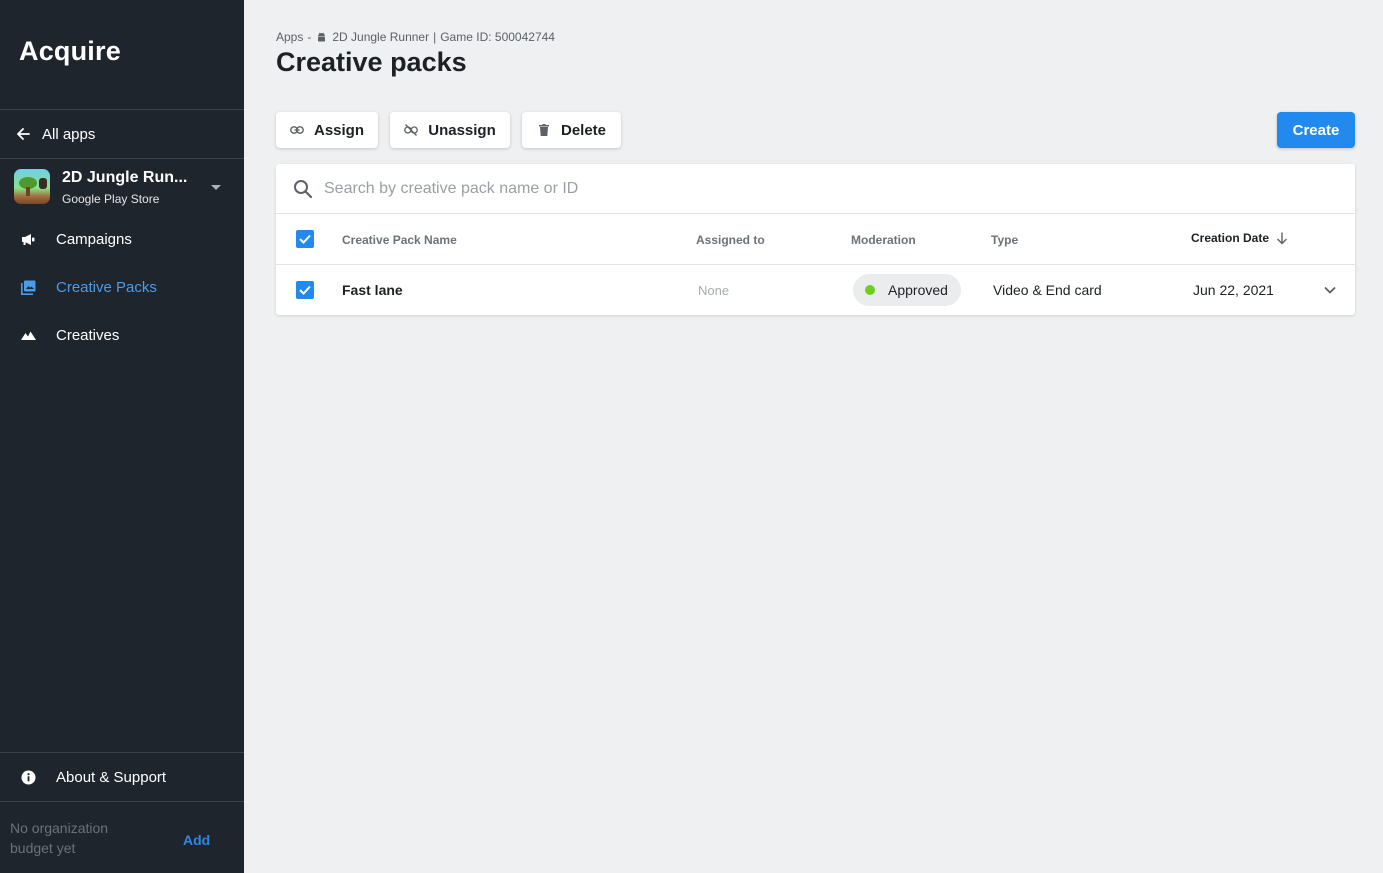 This screenshot has width=1383, height=873. I want to click on creative-pack-name: Fast lane, so click(372, 290).